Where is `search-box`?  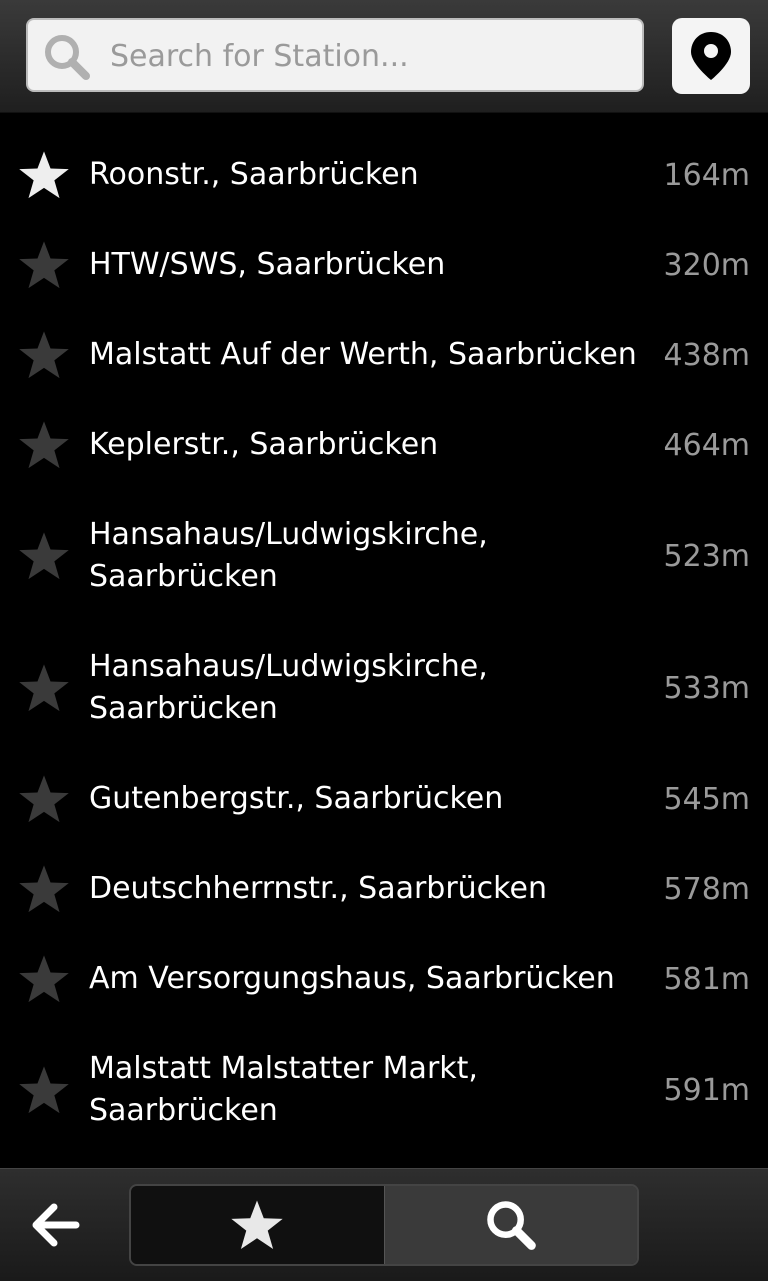
search-box is located at coordinates (335, 55).